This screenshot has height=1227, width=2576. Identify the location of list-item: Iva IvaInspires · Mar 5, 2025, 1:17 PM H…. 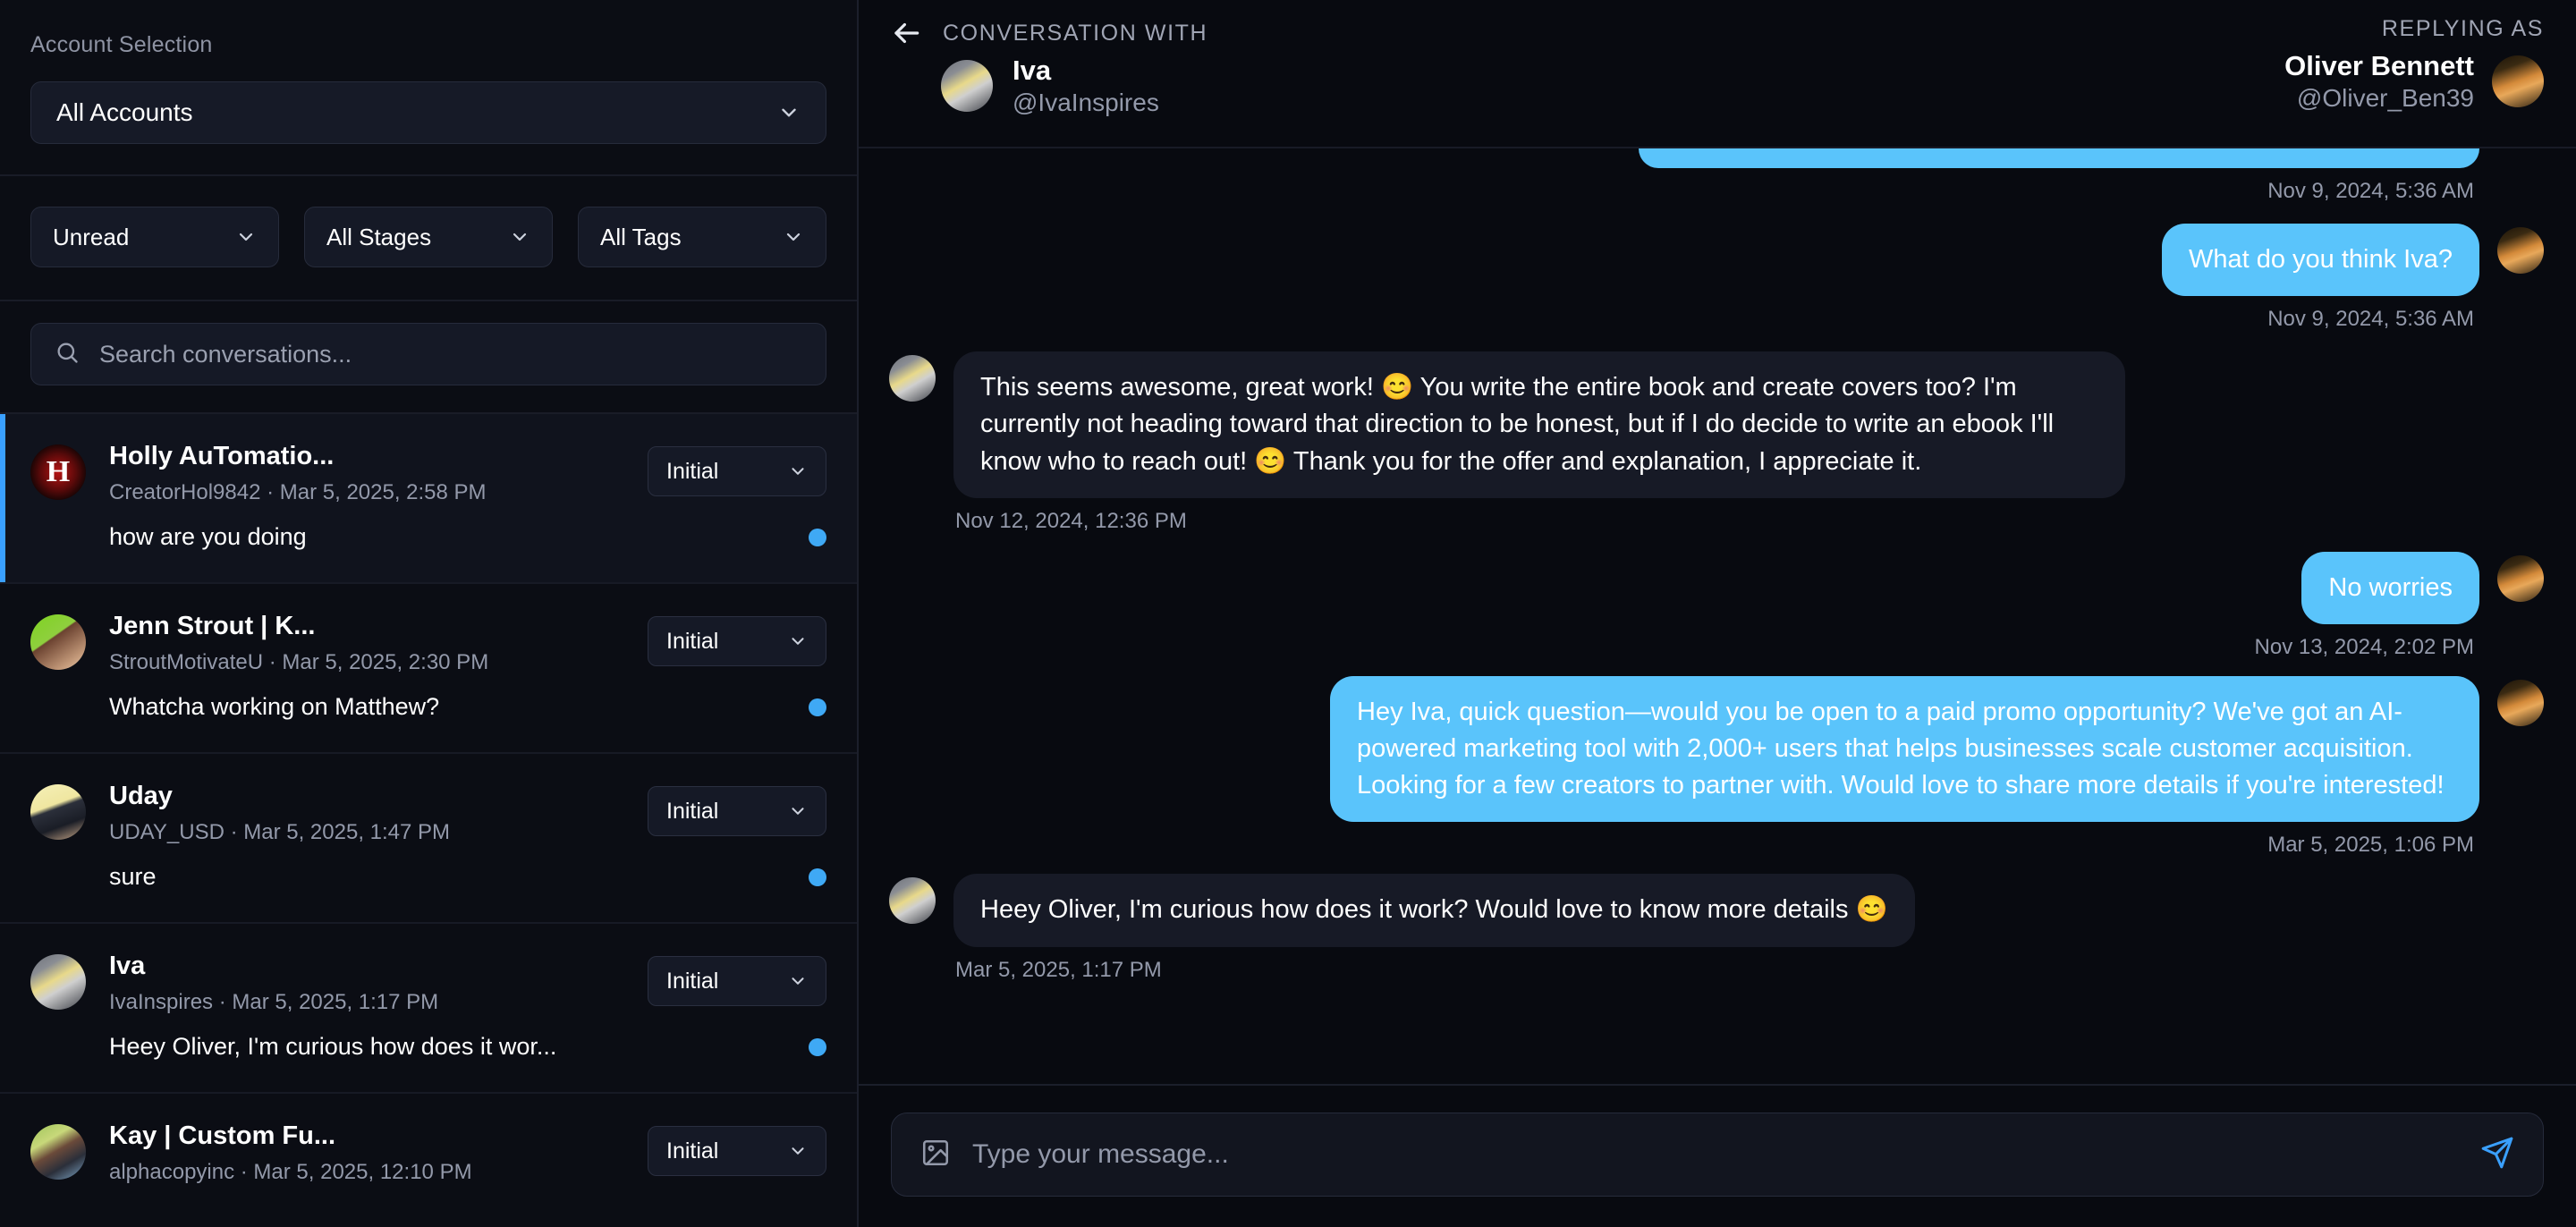
(428, 1009).